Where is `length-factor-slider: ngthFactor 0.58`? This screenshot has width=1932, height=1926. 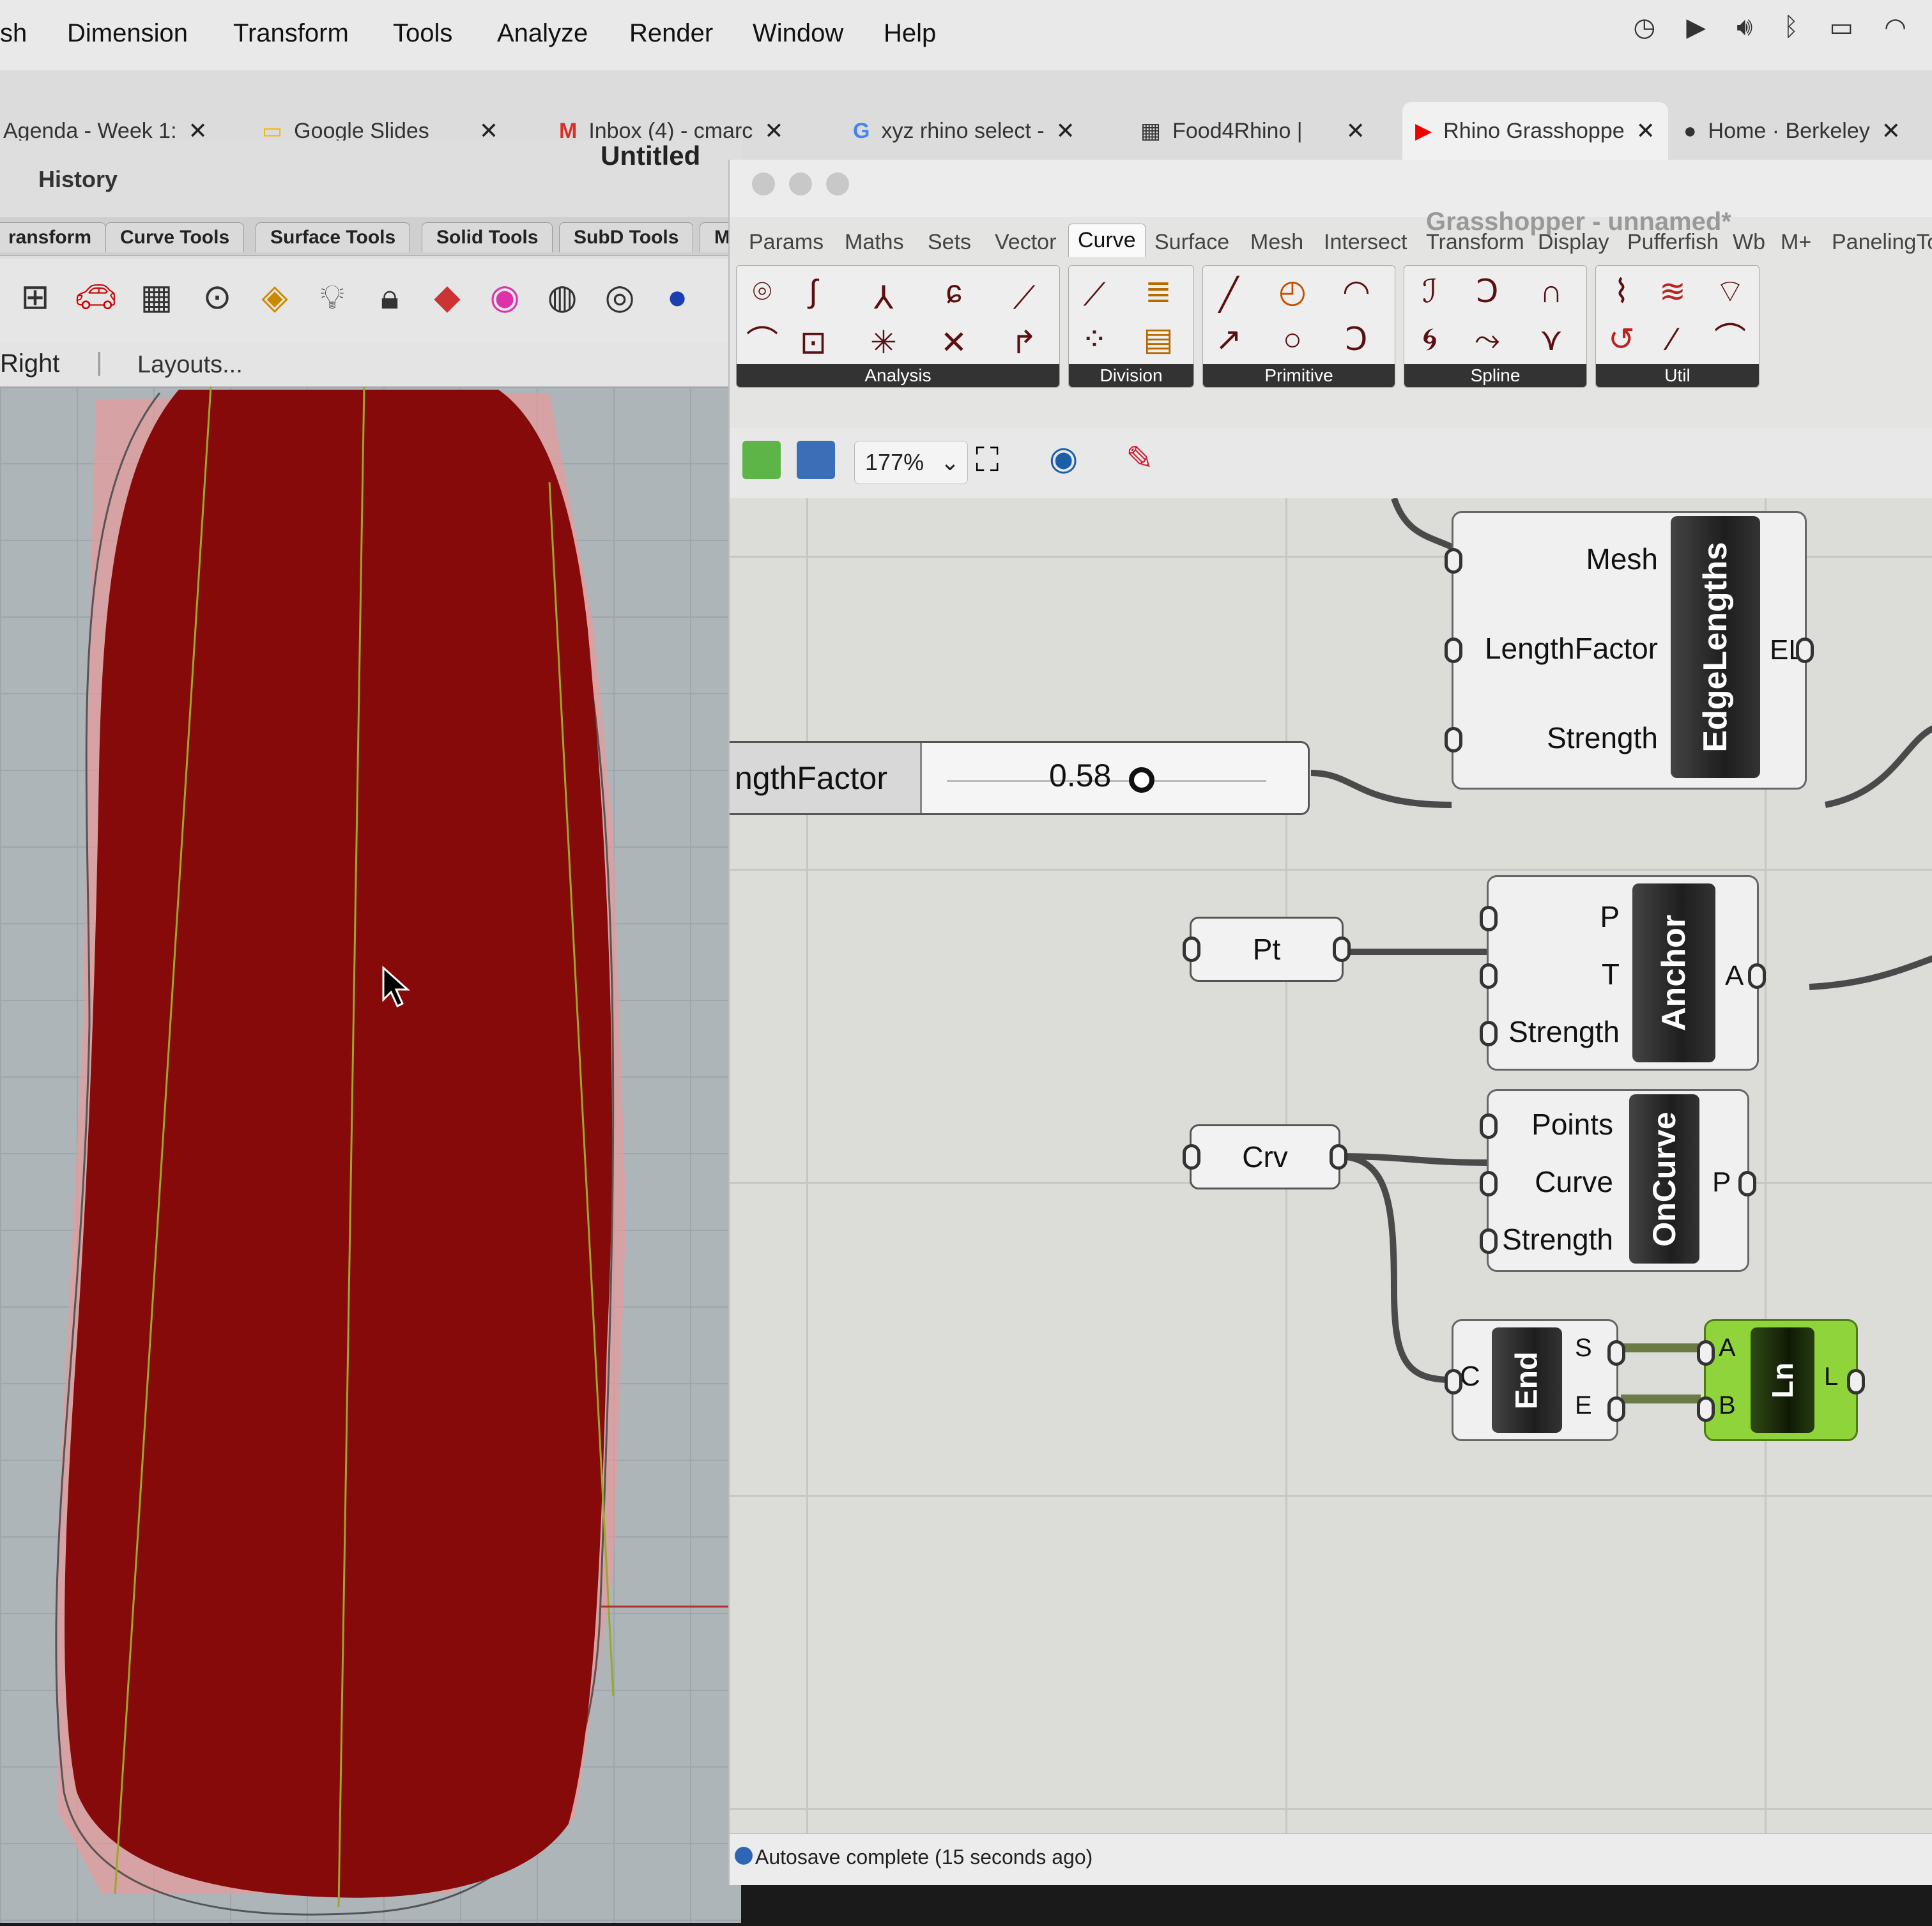 length-factor-slider: ngthFactor 0.58 is located at coordinates (1020, 778).